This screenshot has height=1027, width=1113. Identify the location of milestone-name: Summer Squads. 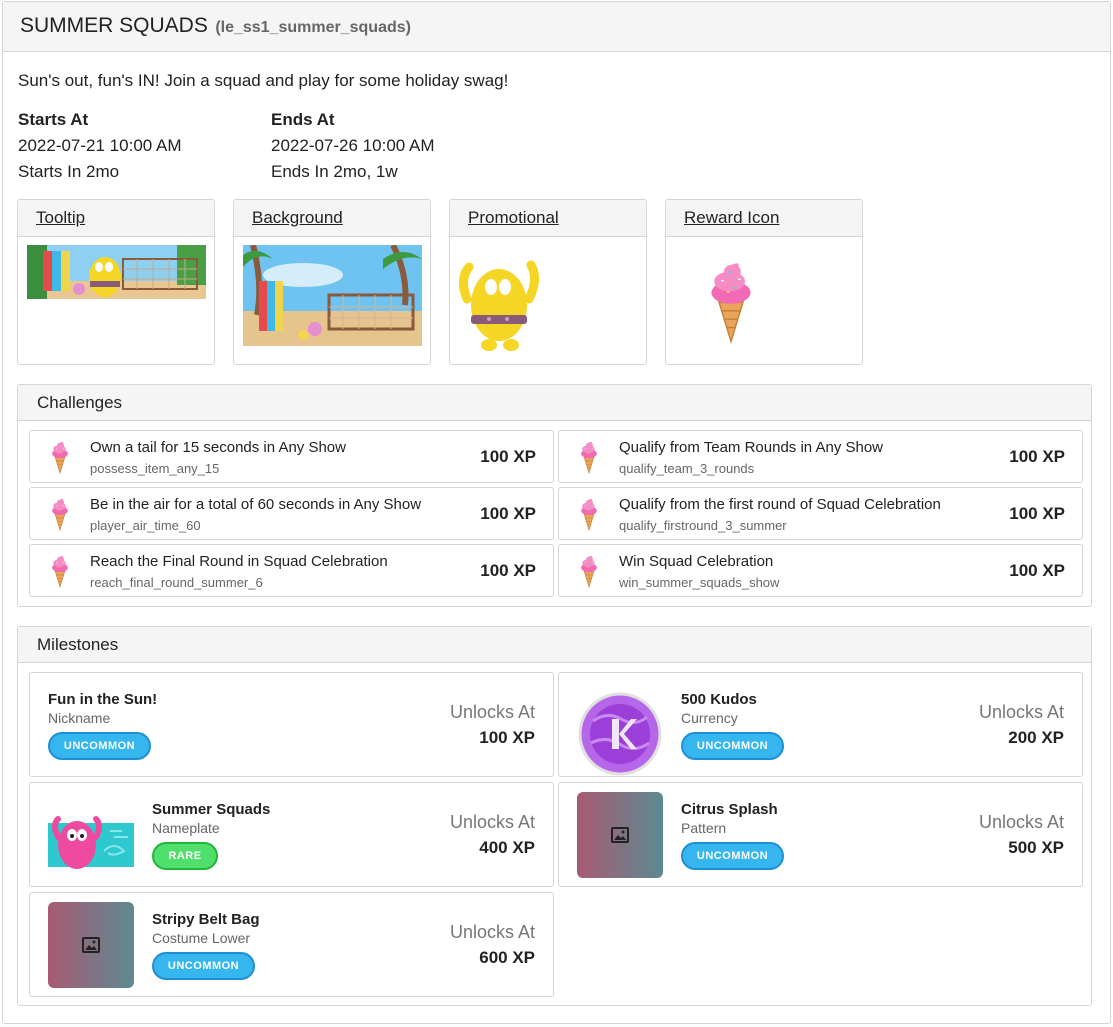
(211, 809).